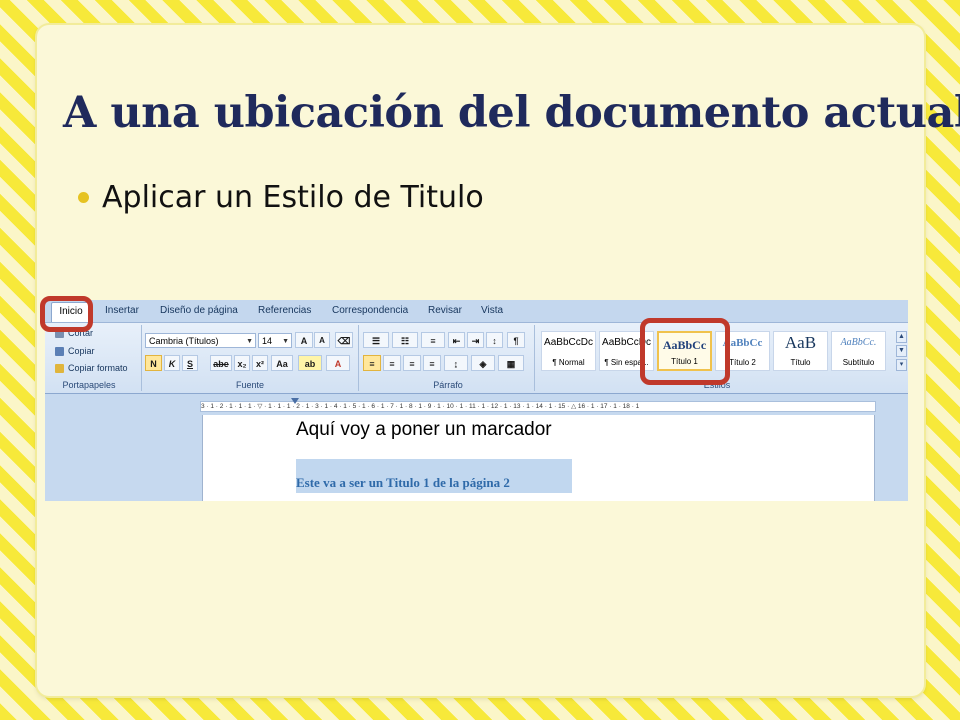  I want to click on slide-title: A una ubicación del documento actual, so click(511, 113).